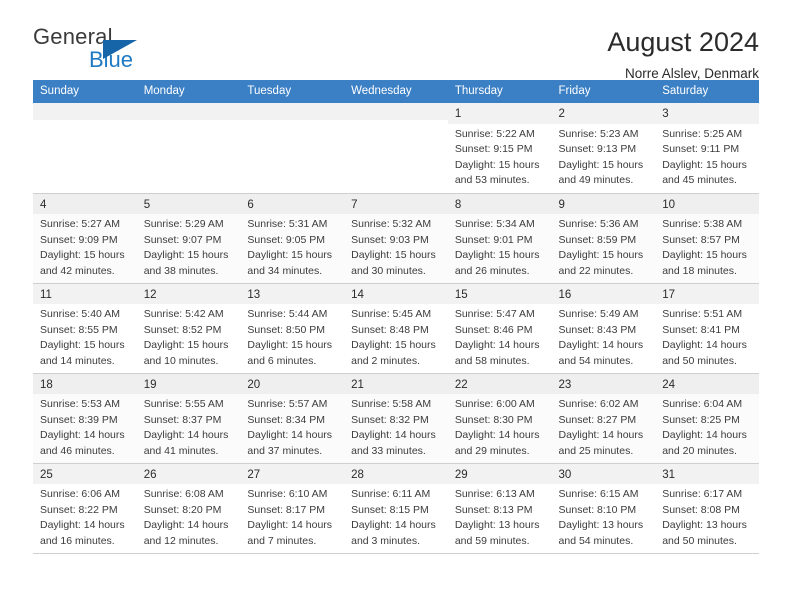 This screenshot has width=792, height=612. Describe the element at coordinates (598, 314) in the screenshot. I see `sunrise-text: Sunrise: 5:49 AM` at that location.